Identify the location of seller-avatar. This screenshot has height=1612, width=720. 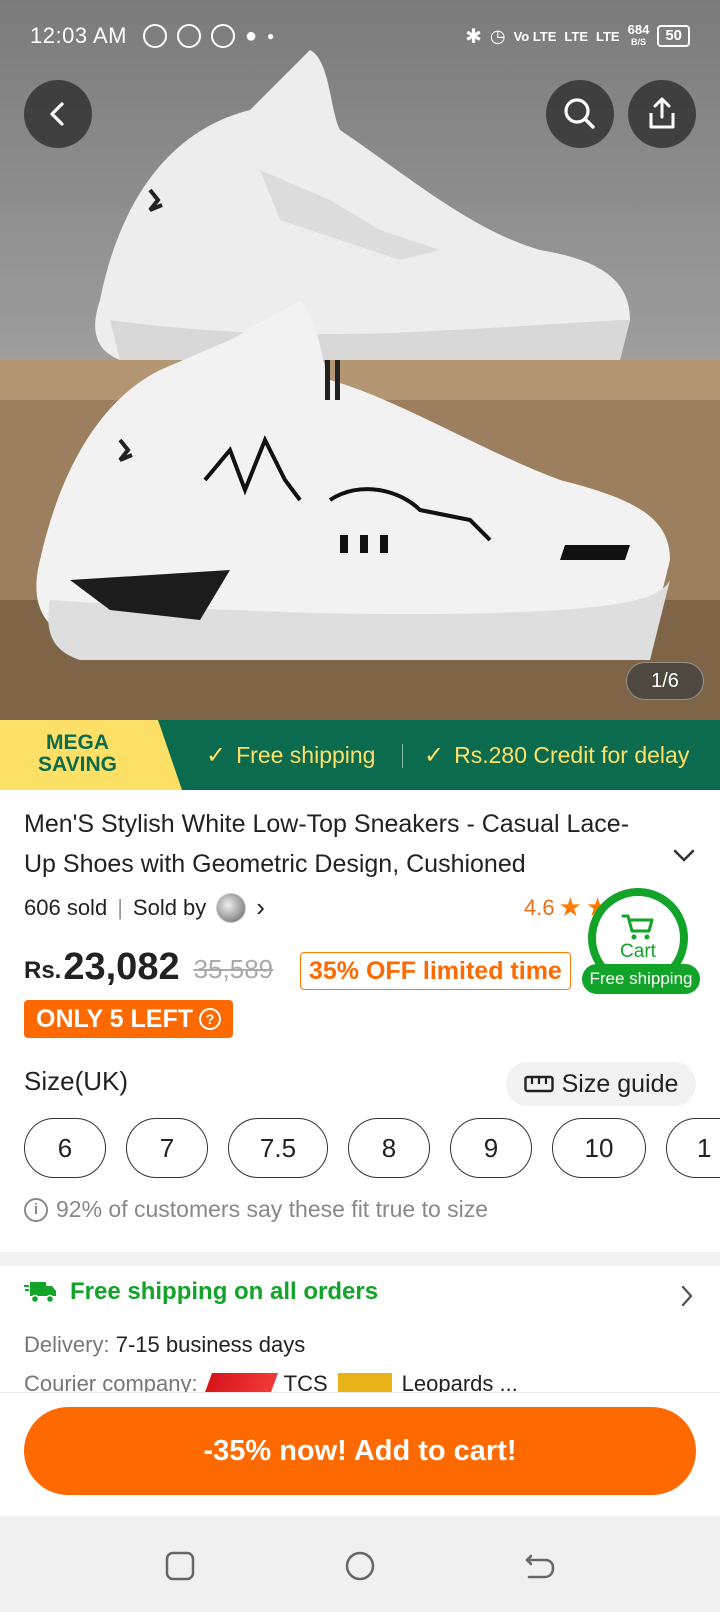
(231, 907).